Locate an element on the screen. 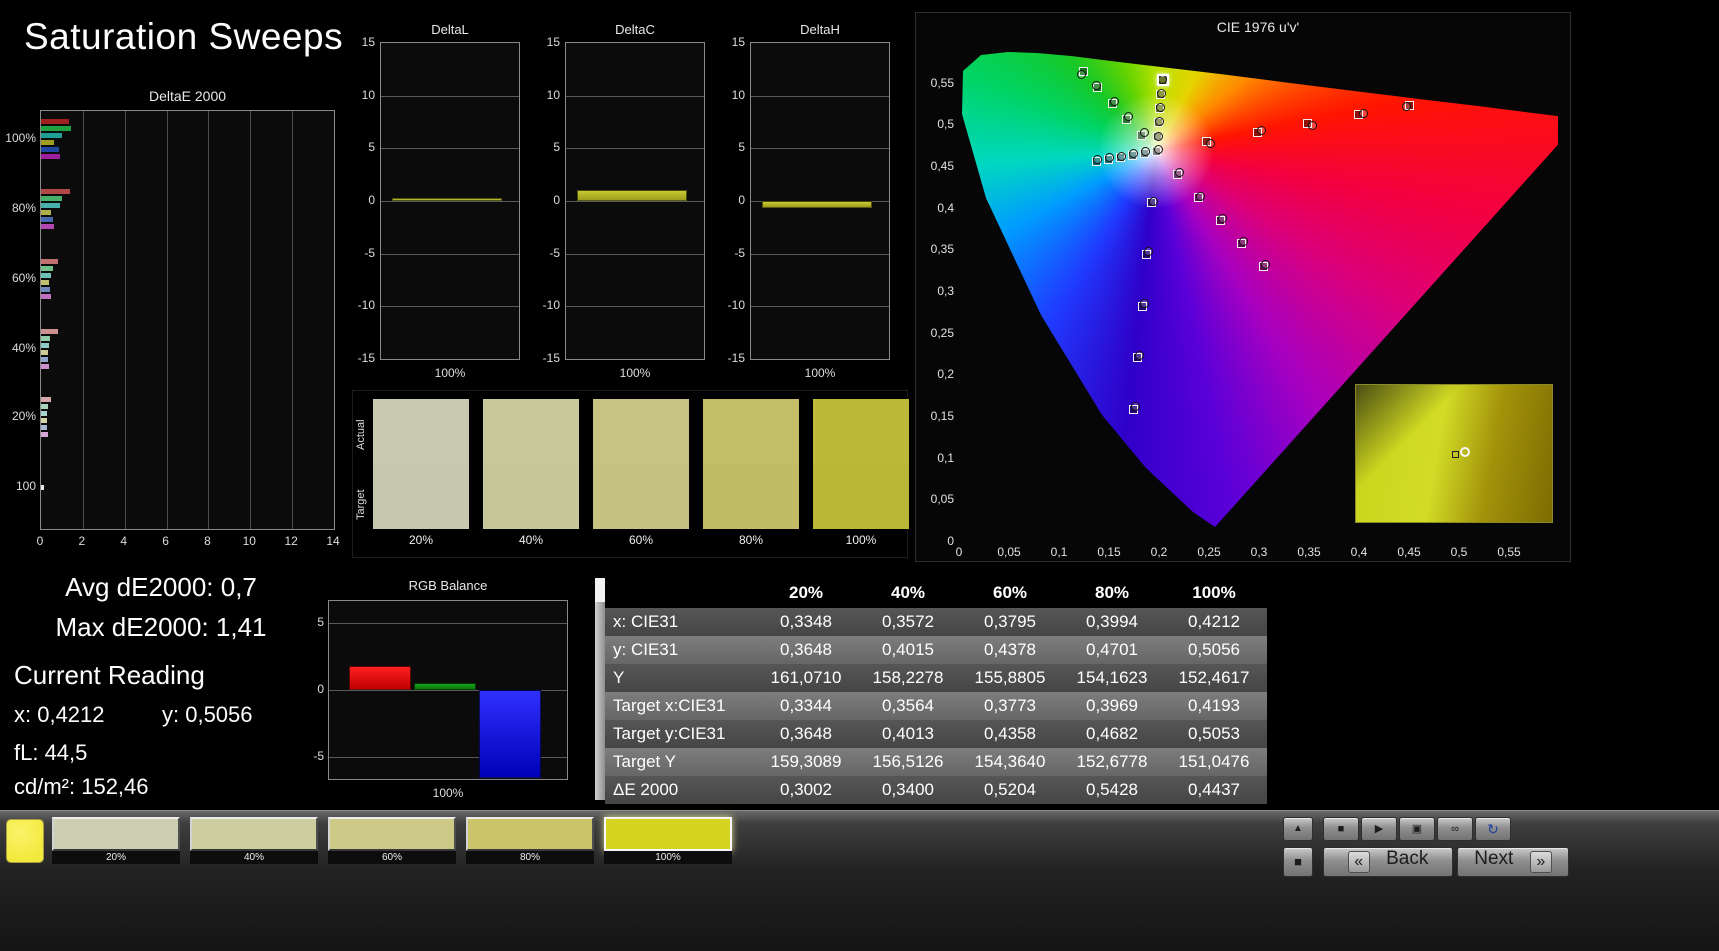  square-button: ■ is located at coordinates (1298, 862).